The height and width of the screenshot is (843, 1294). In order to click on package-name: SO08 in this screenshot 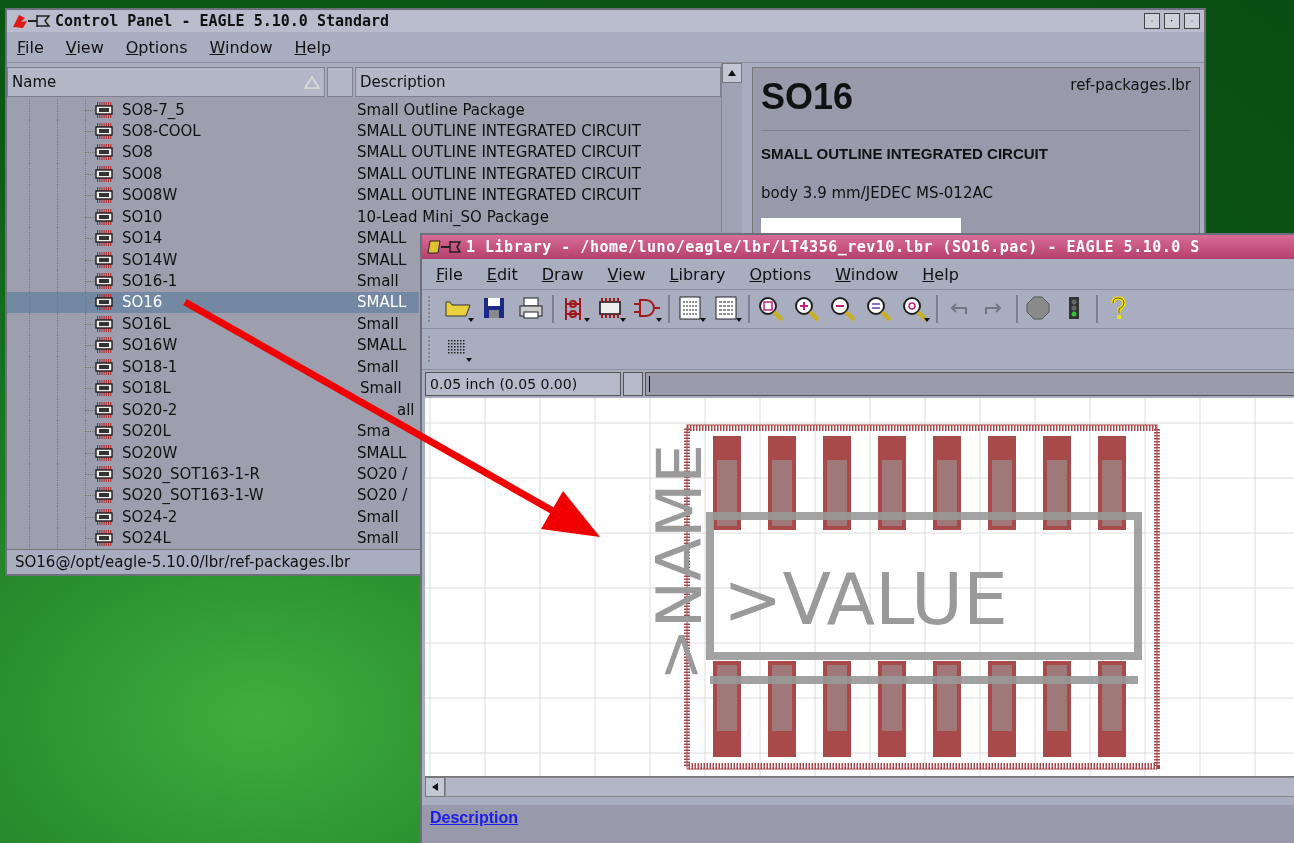, I will do `click(143, 173)`.